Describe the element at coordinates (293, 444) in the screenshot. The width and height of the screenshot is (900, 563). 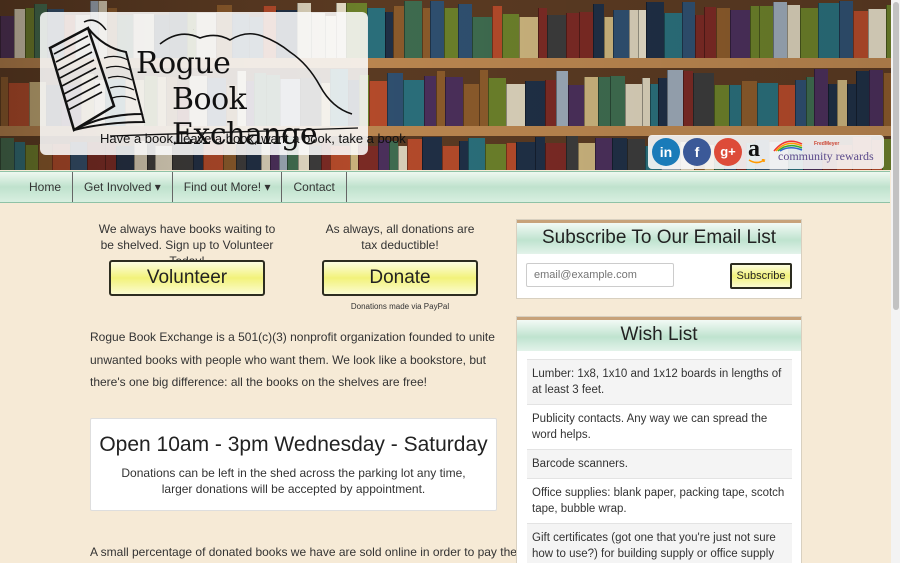
I see `hours-title: Open 10am - 3pm Wednesday - Saturday` at that location.